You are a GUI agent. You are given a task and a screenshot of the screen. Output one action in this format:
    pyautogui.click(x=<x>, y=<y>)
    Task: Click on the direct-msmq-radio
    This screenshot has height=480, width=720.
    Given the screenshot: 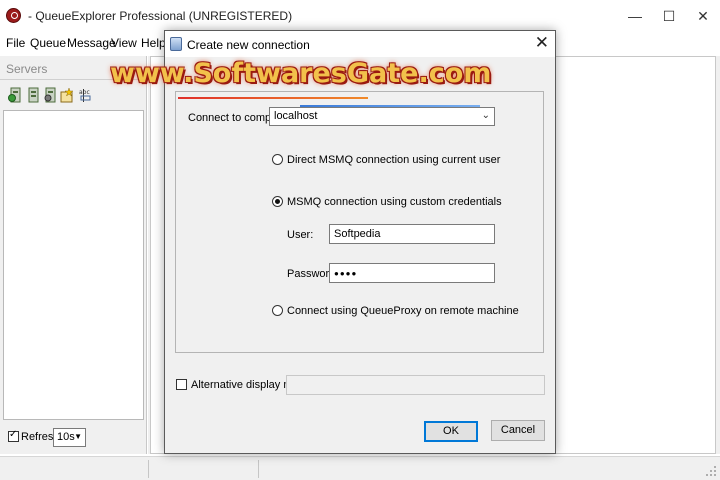 What is the action you would take?
    pyautogui.click(x=277, y=159)
    